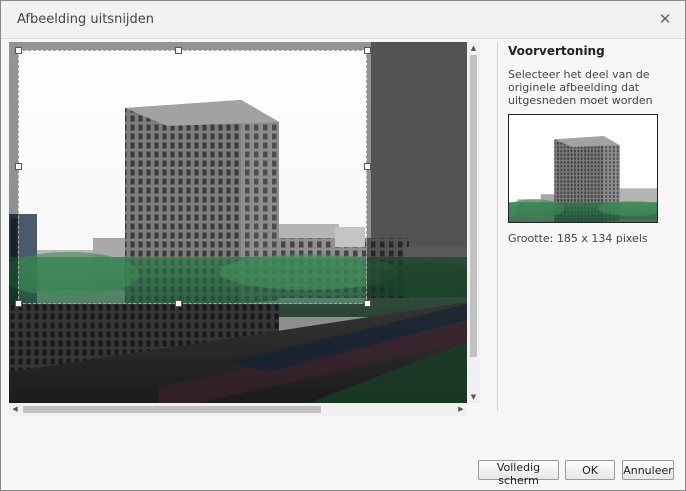  I want to click on dialog-title: Afbeelding uitsnijden, so click(86, 19).